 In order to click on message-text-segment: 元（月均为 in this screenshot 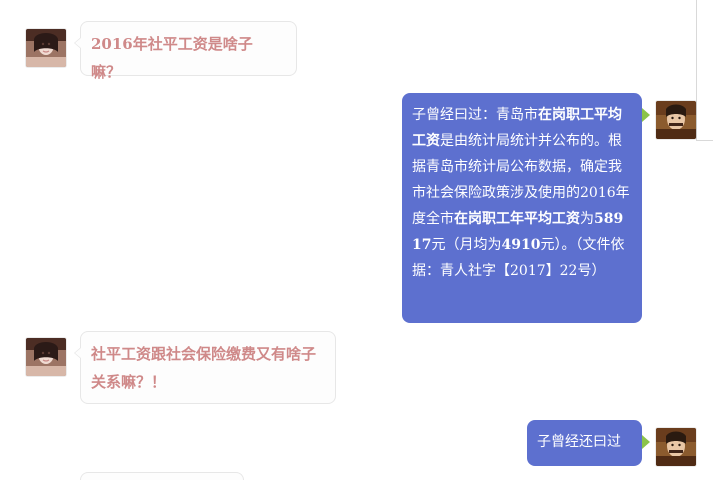, I will do `click(466, 245)`.